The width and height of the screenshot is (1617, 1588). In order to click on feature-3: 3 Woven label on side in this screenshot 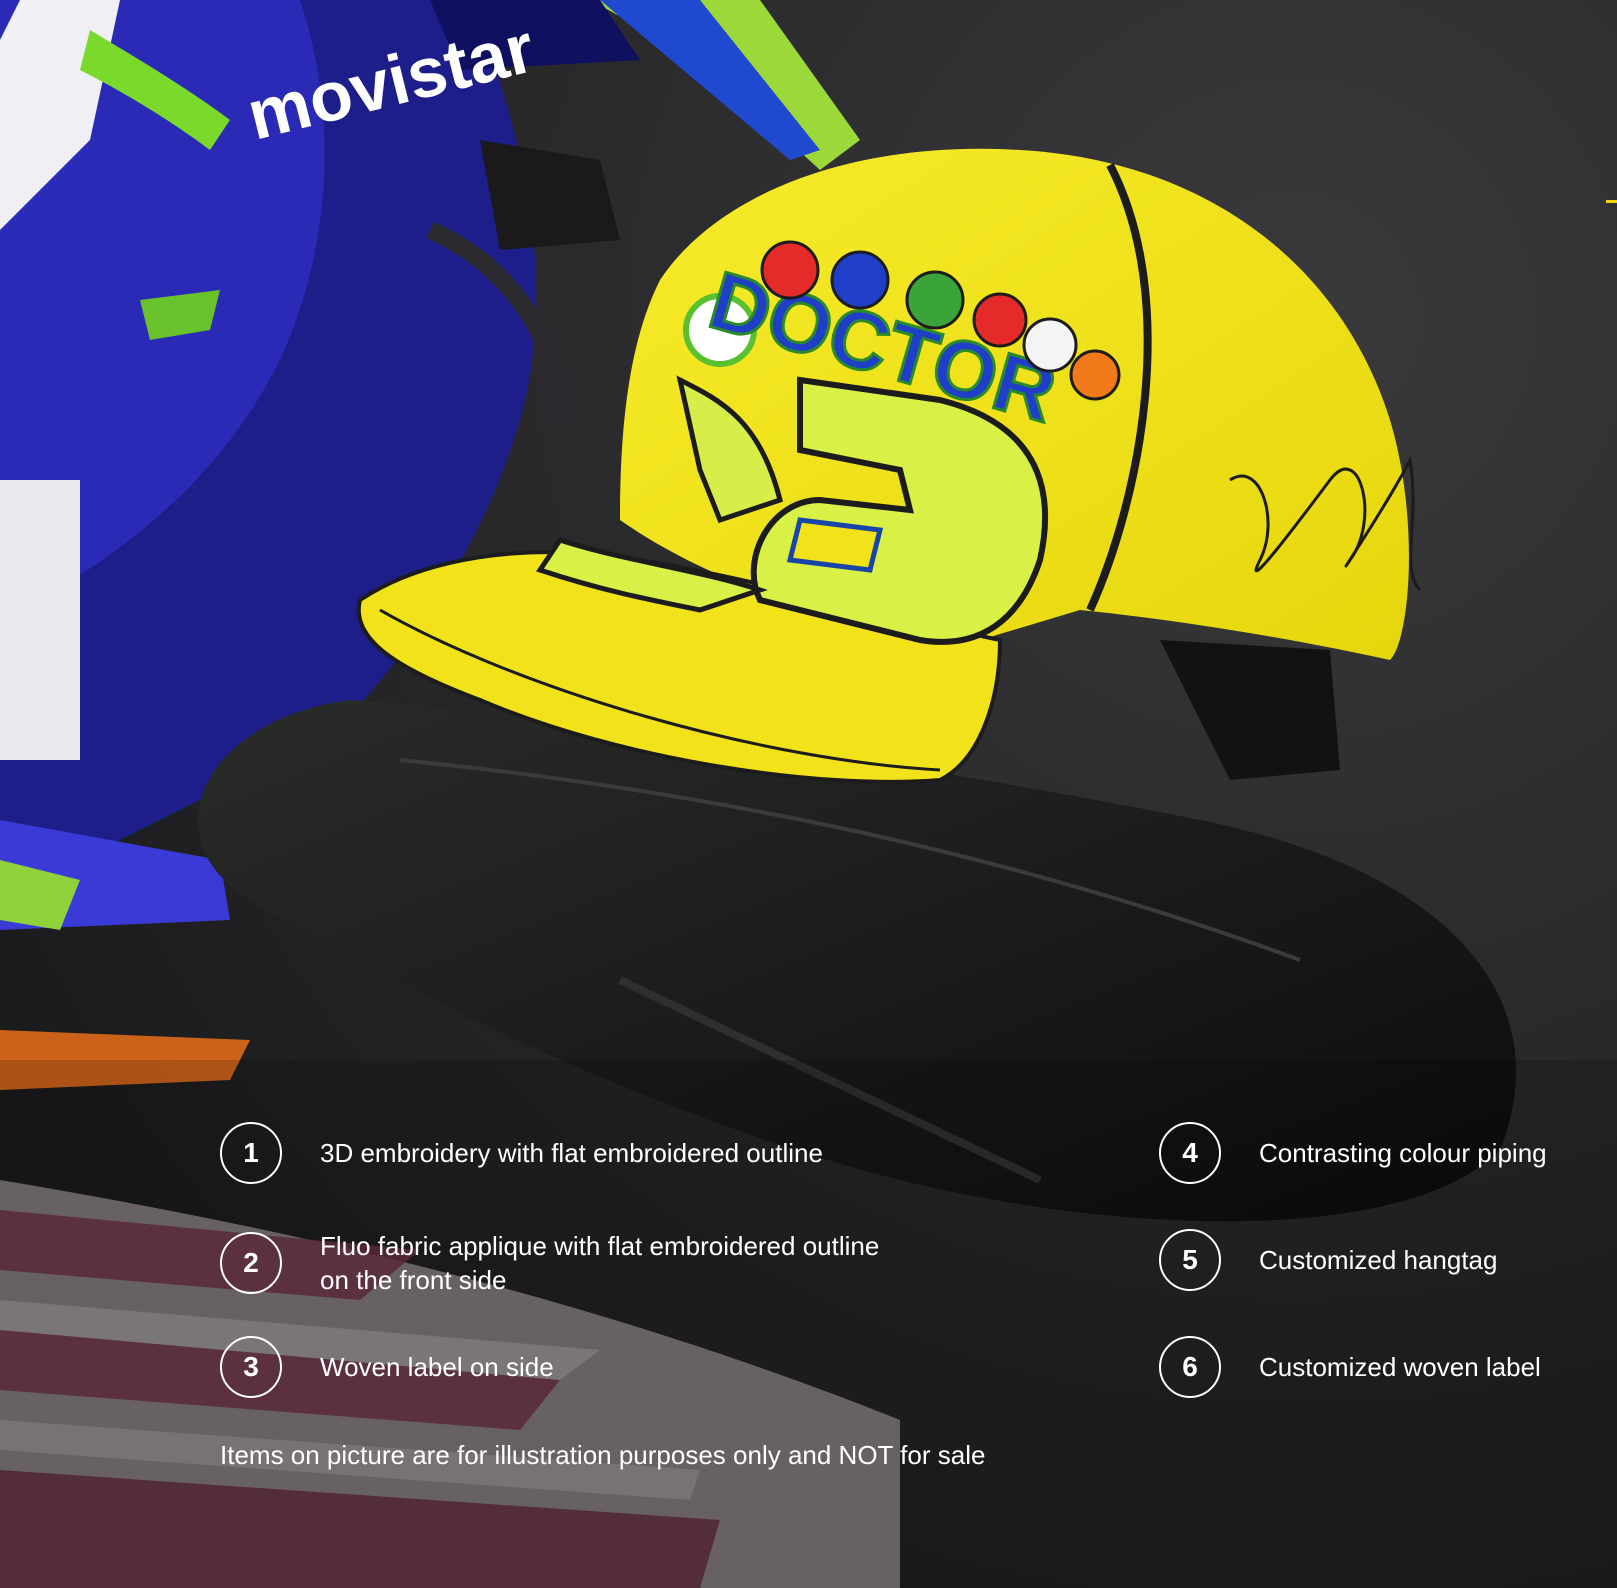, I will do `click(387, 1367)`.